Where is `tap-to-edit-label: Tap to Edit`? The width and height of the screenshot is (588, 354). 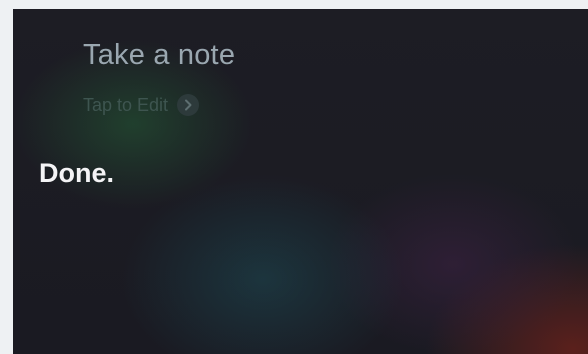
tap-to-edit-label: Tap to Edit is located at coordinates (126, 104).